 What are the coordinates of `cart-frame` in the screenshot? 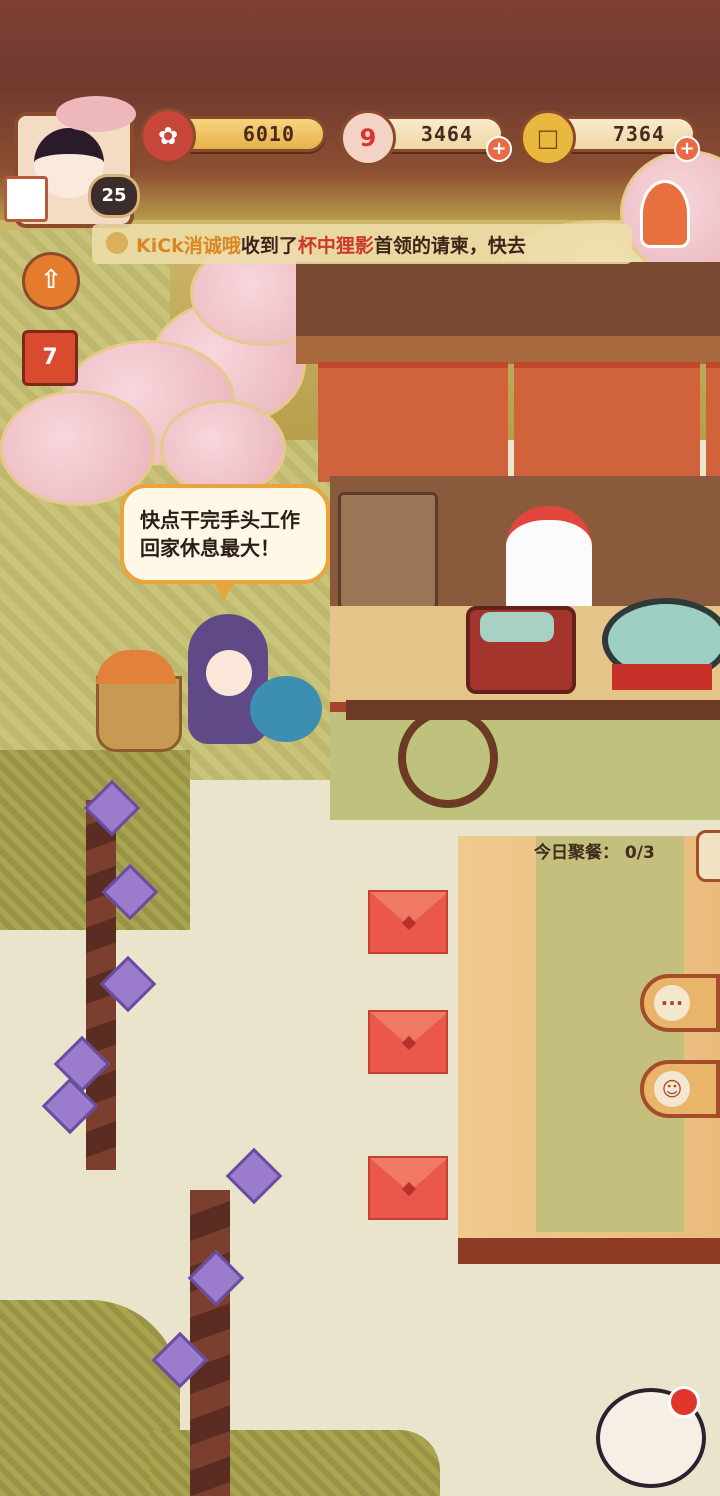 It's located at (533, 710).